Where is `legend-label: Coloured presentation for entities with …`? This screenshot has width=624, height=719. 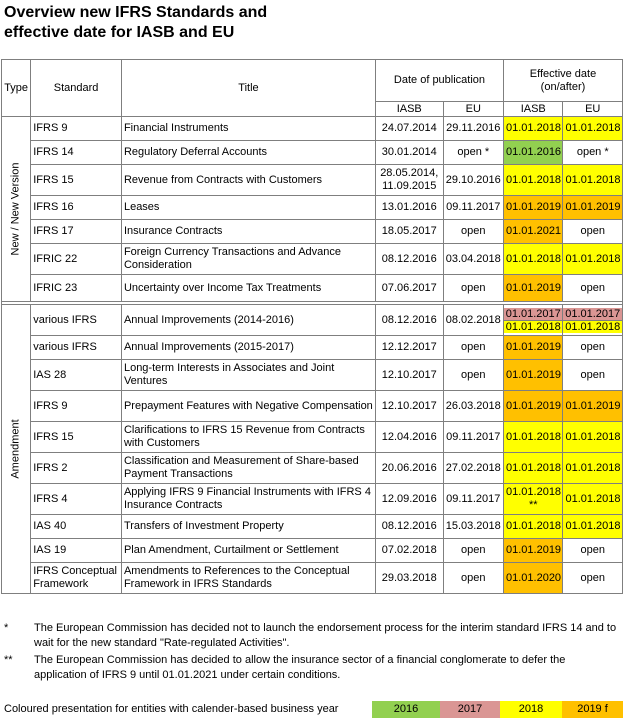
legend-label: Coloured presentation for entities with … is located at coordinates (171, 709).